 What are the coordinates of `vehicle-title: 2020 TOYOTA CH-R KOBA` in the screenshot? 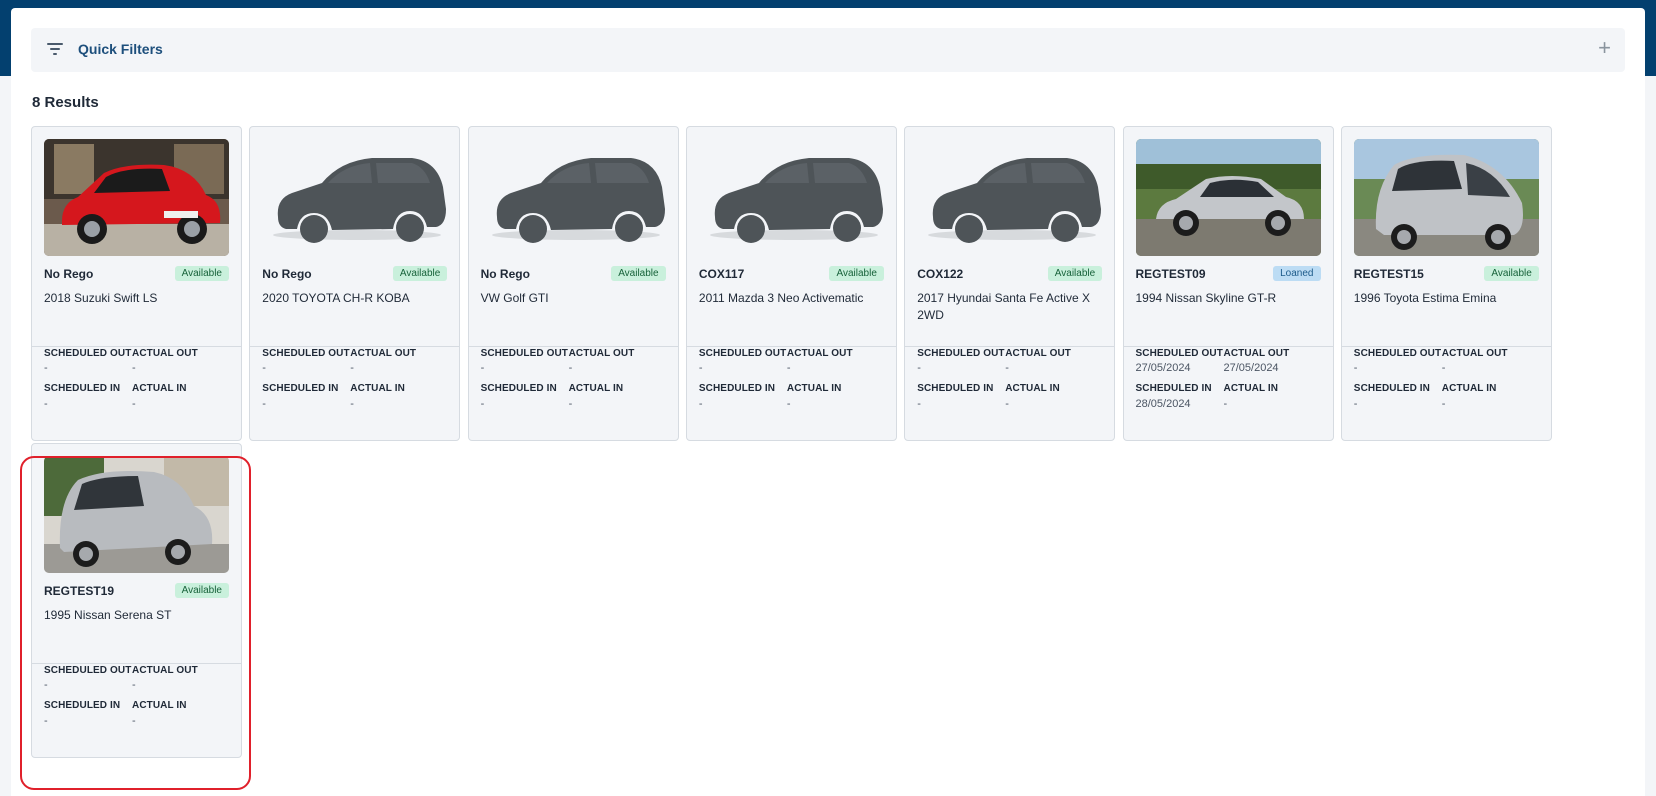 It's located at (336, 298).